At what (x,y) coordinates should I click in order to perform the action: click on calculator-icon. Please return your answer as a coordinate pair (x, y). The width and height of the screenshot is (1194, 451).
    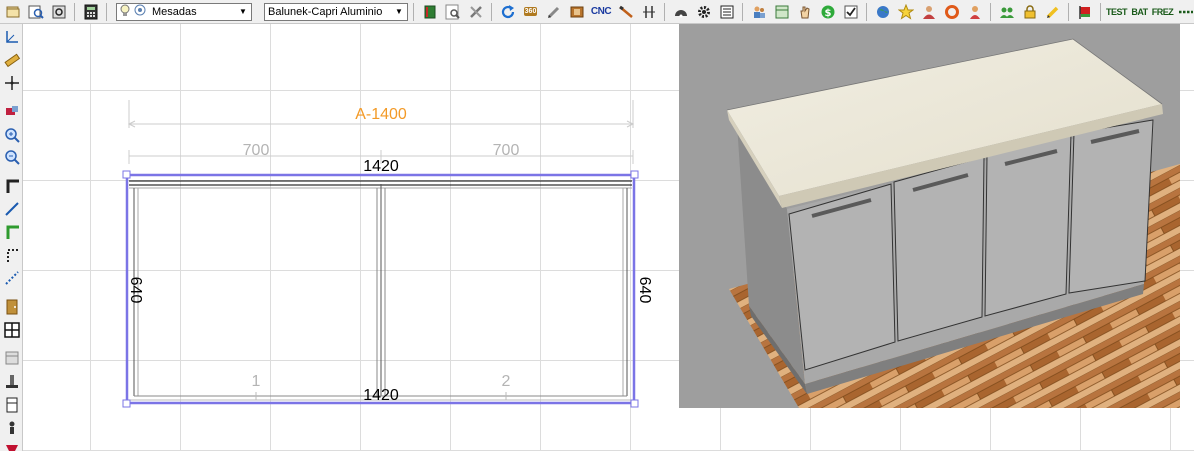
    Looking at the image, I should click on (90, 11).